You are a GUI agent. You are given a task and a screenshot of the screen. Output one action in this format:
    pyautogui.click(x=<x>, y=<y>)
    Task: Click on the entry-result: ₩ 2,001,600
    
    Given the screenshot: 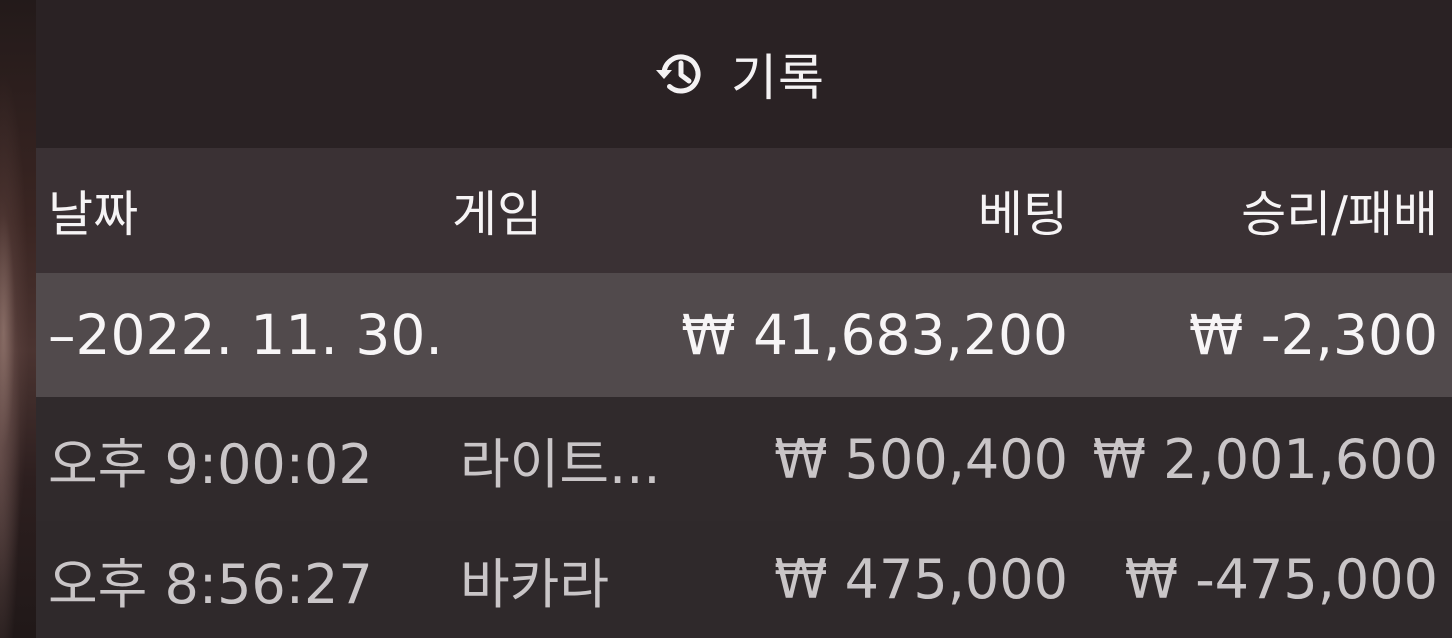 What is the action you would take?
    pyautogui.click(x=1265, y=459)
    